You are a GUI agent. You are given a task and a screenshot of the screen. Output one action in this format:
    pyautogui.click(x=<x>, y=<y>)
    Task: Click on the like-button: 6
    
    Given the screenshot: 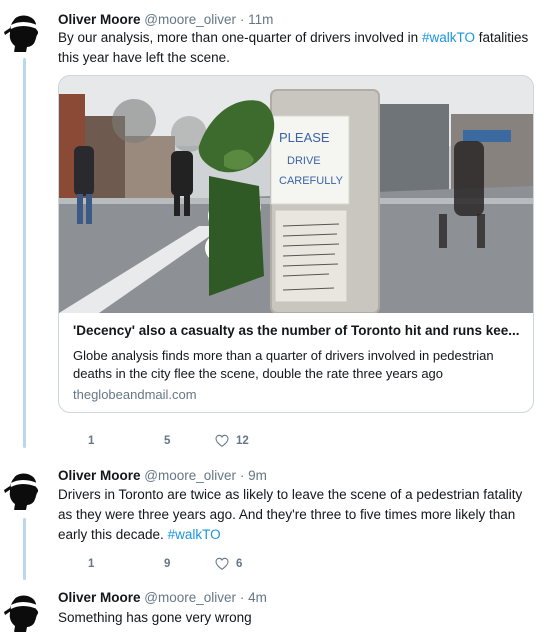 What is the action you would take?
    pyautogui.click(x=228, y=564)
    